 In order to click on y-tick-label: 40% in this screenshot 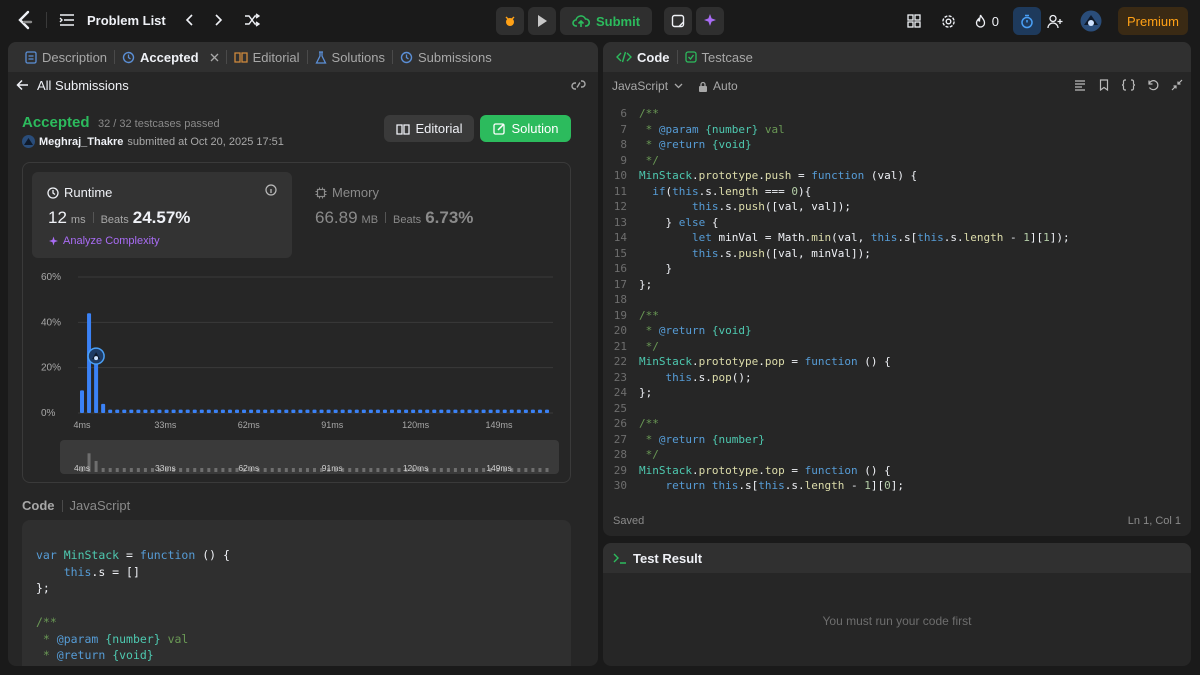, I will do `click(51, 322)`.